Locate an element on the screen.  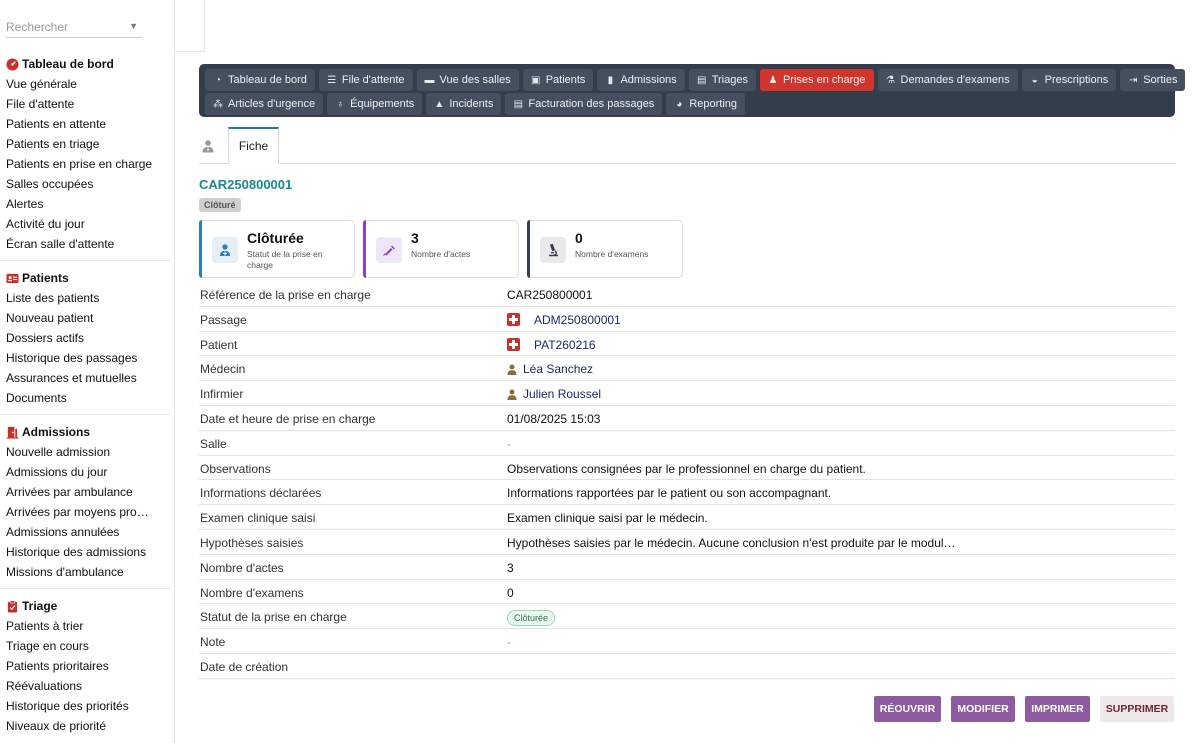
sidebar-heading-patients: Patients is located at coordinates (87, 278).